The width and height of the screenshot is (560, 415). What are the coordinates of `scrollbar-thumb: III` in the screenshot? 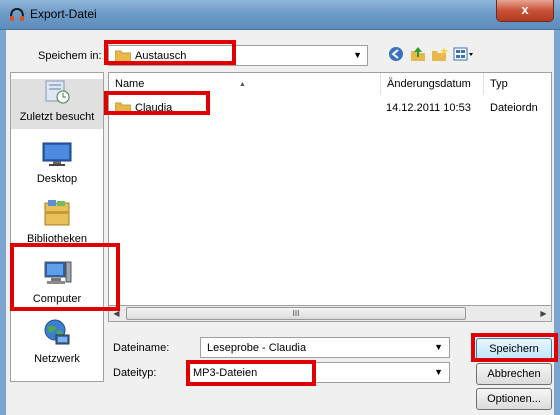 It's located at (296, 313).